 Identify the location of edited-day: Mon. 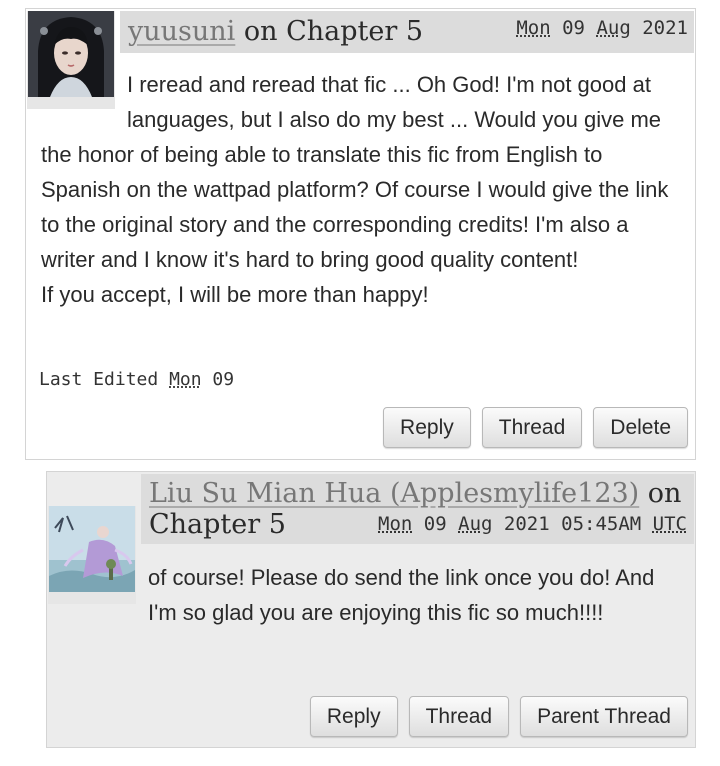
(185, 379).